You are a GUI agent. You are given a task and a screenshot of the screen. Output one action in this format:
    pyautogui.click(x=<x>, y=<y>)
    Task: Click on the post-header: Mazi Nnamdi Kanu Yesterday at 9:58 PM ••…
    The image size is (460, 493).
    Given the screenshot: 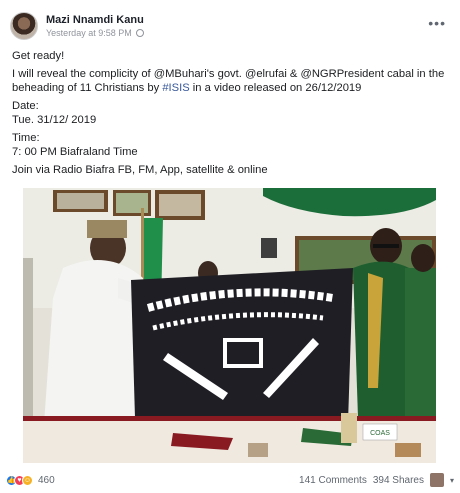 What is the action you would take?
    pyautogui.click(x=230, y=26)
    